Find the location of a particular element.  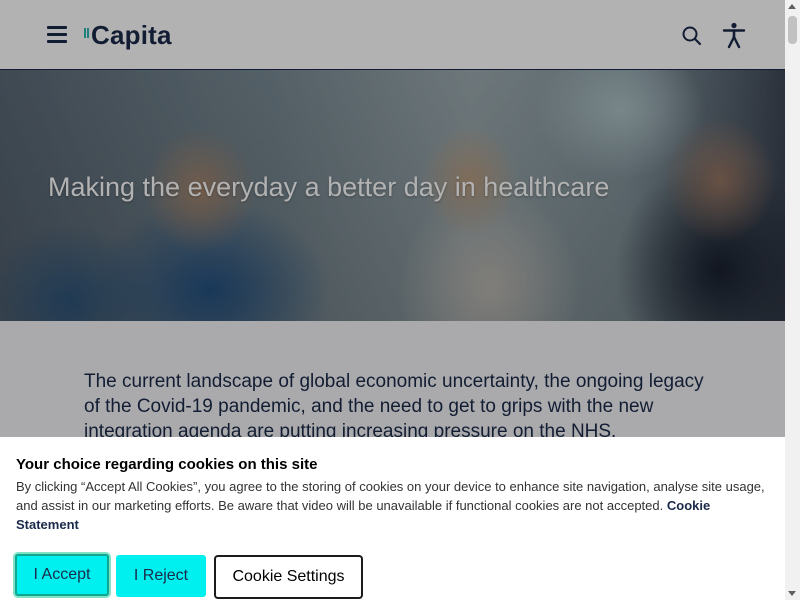

logo-text: Capita is located at coordinates (131, 35).